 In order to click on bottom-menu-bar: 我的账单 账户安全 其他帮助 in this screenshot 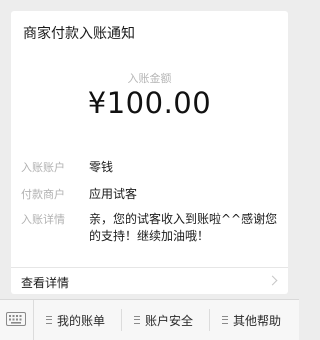, I will do `click(149, 319)`.